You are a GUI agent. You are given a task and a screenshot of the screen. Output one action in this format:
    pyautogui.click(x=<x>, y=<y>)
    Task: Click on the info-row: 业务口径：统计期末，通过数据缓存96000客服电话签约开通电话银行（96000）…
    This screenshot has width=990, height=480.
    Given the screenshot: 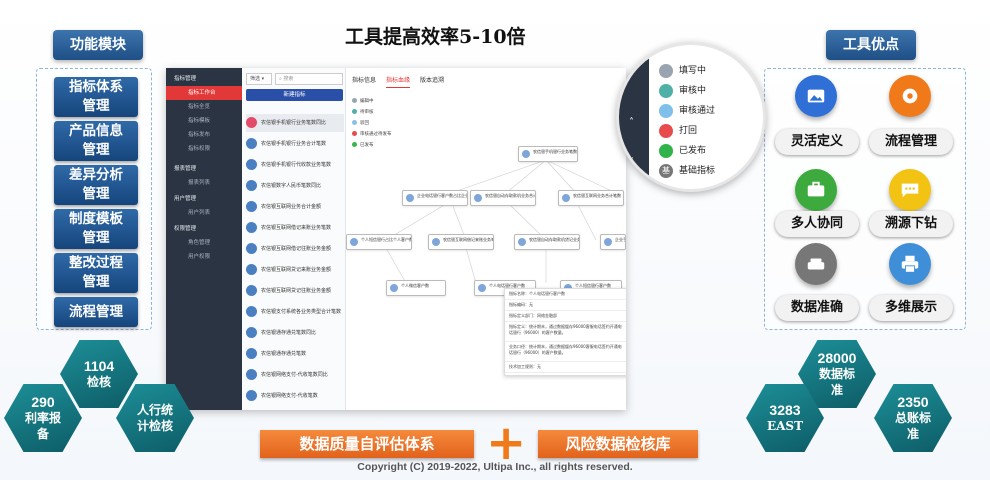 What is the action you would take?
    pyautogui.click(x=565, y=352)
    